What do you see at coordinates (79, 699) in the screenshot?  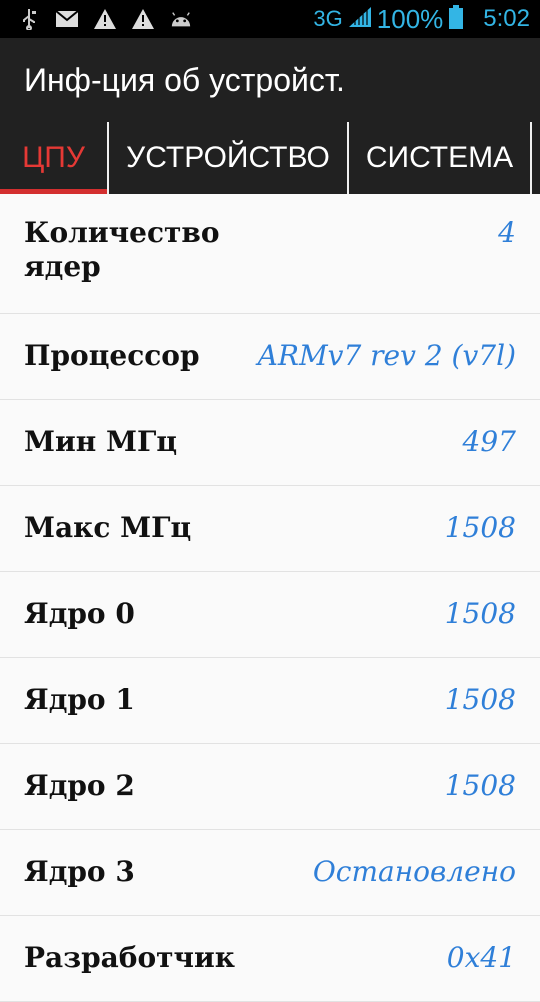 I see `row-label: Ядро 1` at bounding box center [79, 699].